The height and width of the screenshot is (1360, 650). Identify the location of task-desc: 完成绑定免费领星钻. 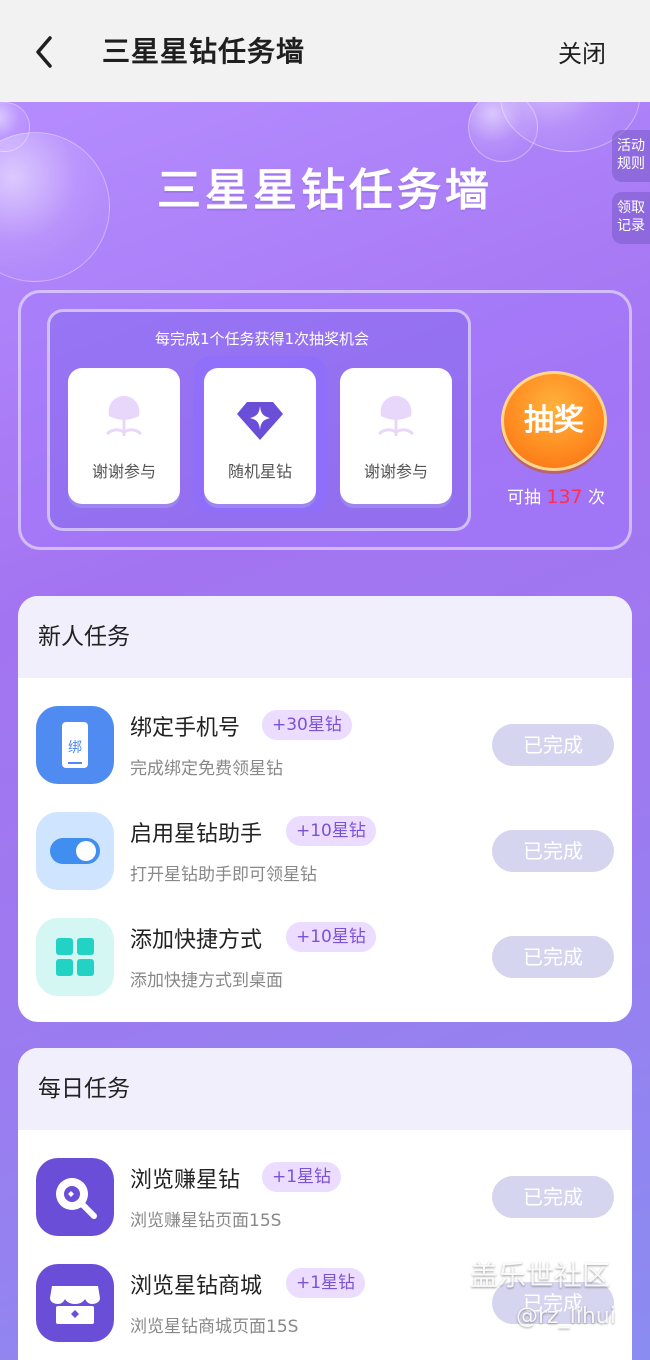
(206, 769).